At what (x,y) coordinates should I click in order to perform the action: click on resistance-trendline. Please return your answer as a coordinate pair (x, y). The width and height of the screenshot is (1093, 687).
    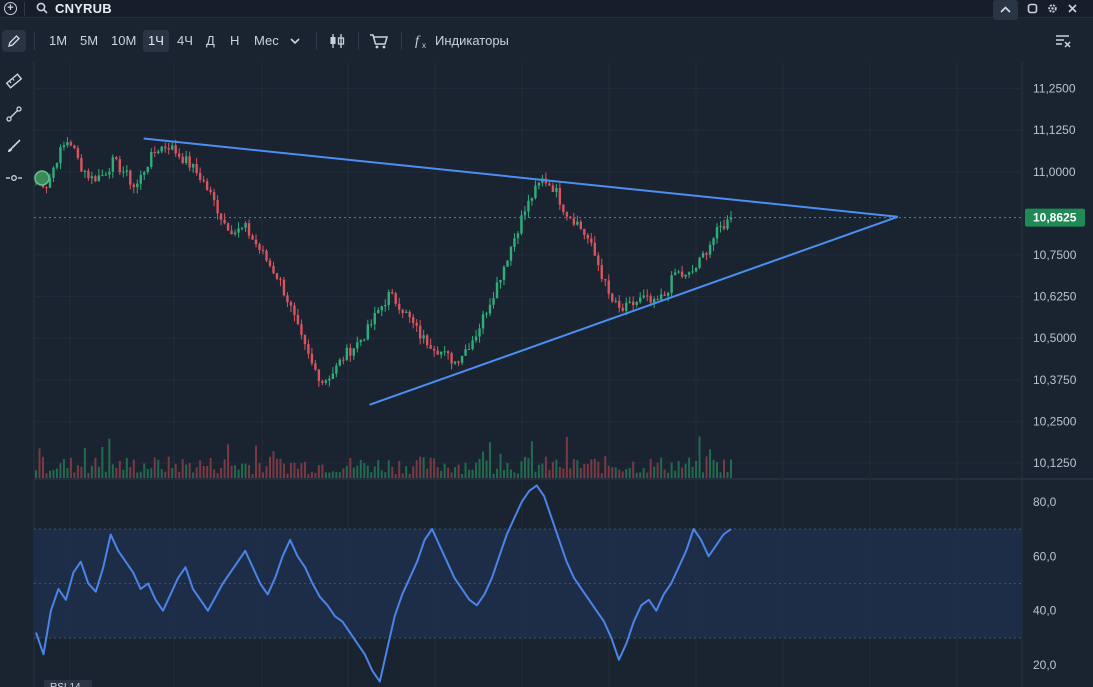
    Looking at the image, I should click on (520, 177).